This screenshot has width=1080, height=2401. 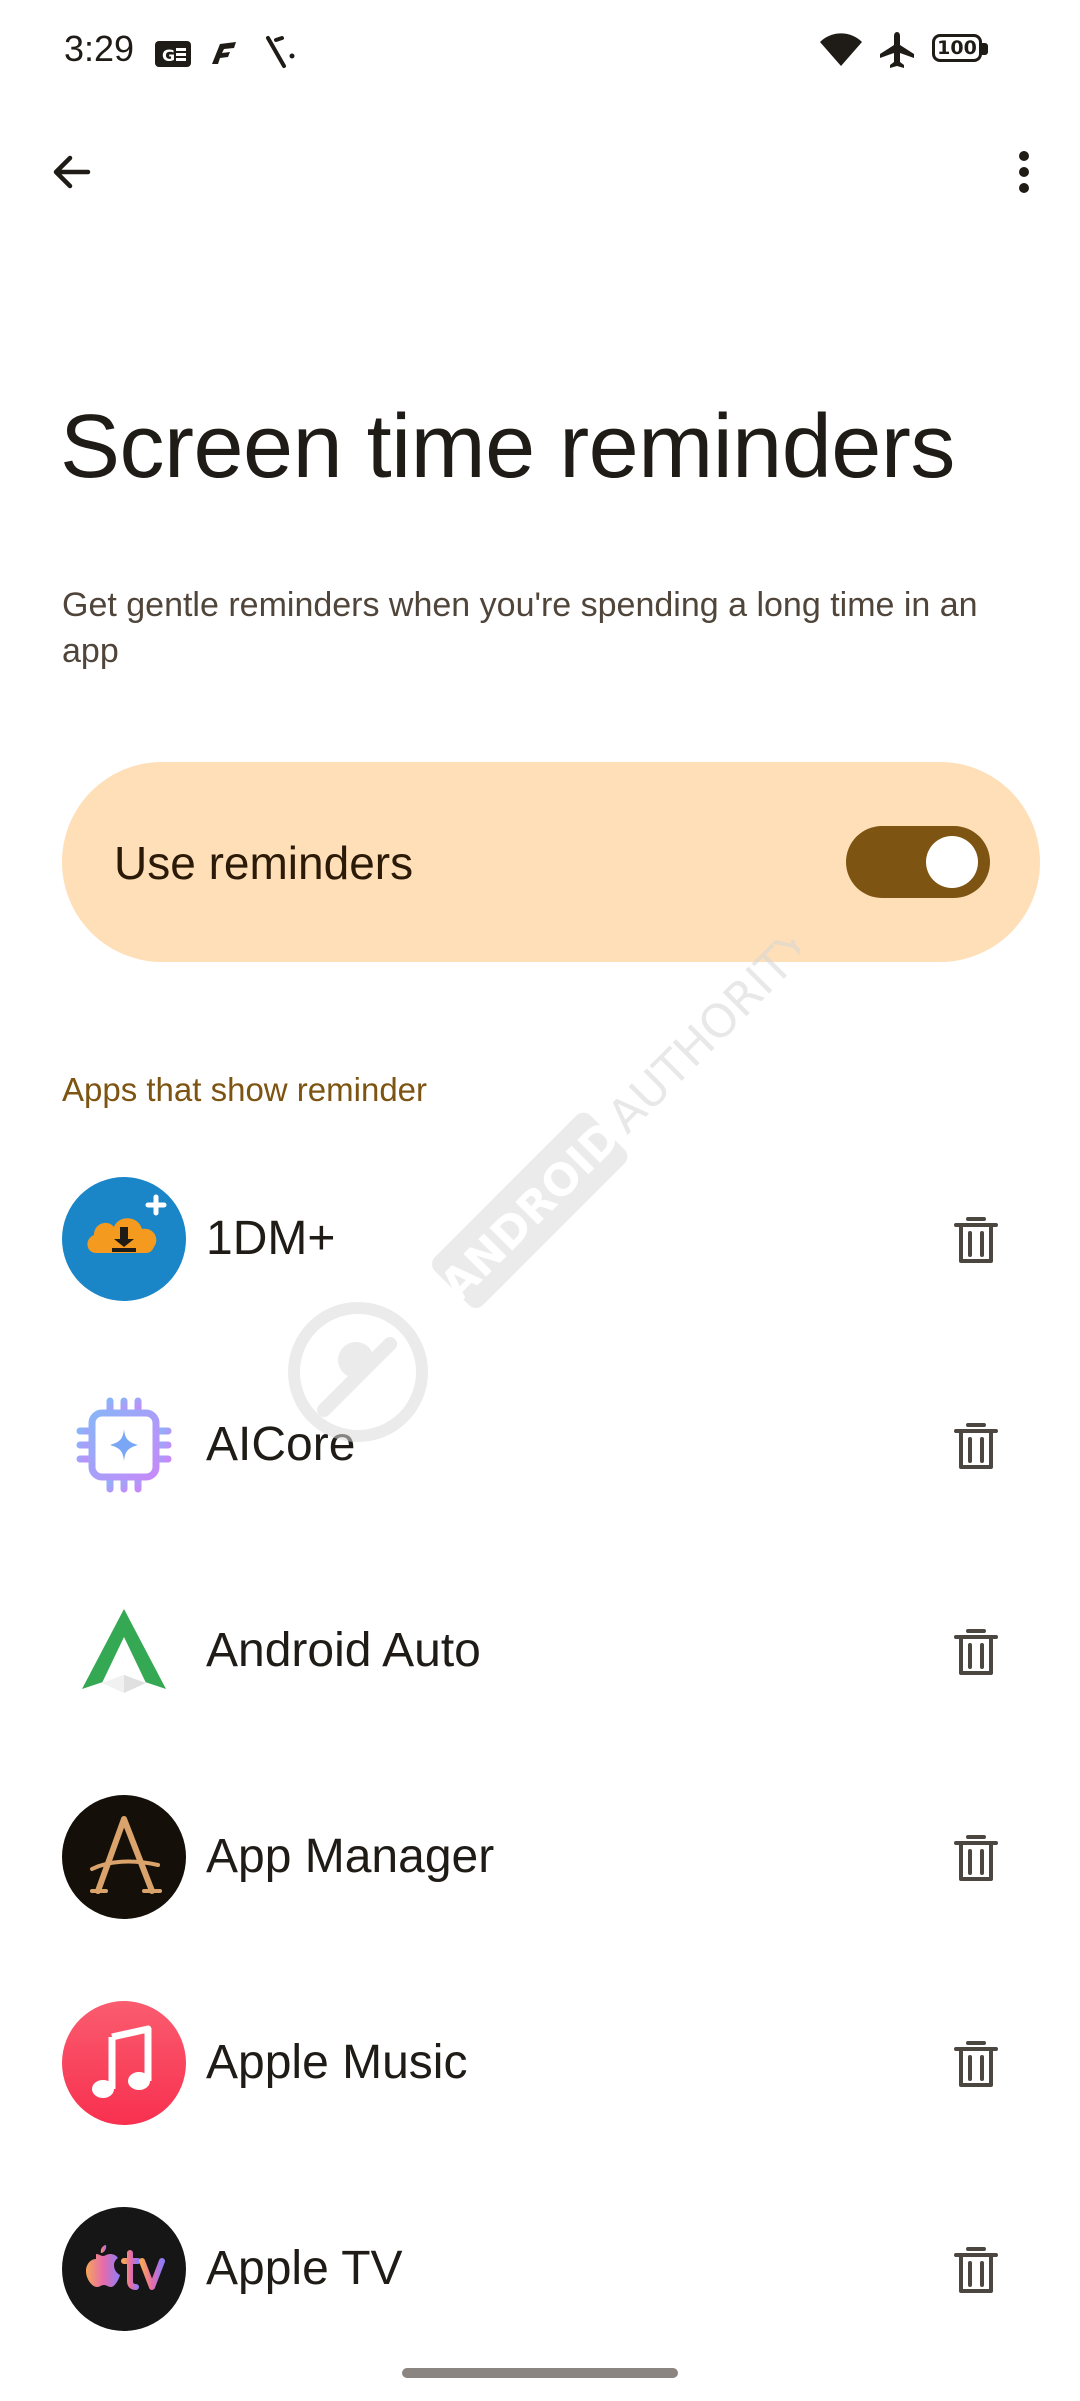 What do you see at coordinates (264, 863) in the screenshot?
I see `use-reminders-label: Use reminders` at bounding box center [264, 863].